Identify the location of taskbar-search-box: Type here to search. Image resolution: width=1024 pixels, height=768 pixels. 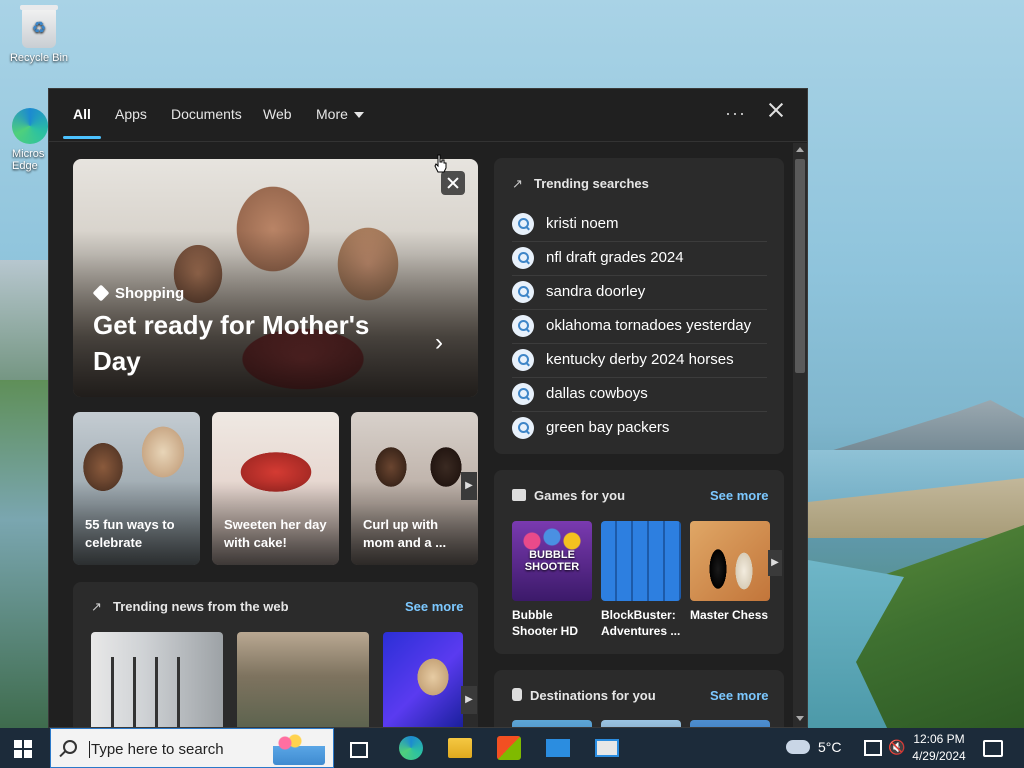
(192, 748).